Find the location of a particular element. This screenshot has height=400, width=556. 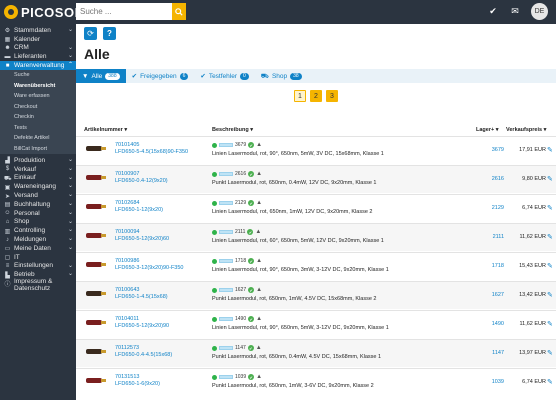

sidebar-subitem-suche: Suche is located at coordinates (38, 75).